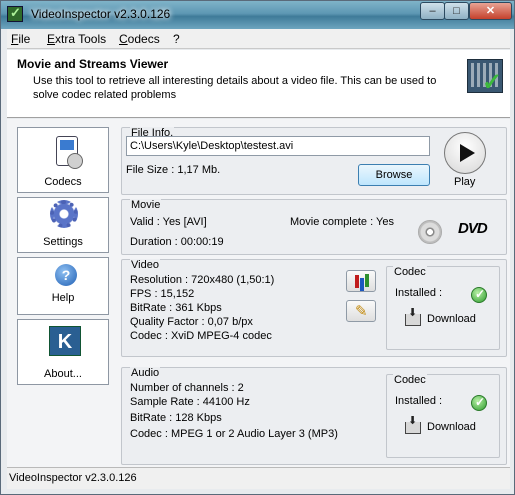  I want to click on minimize-button: –, so click(432, 11).